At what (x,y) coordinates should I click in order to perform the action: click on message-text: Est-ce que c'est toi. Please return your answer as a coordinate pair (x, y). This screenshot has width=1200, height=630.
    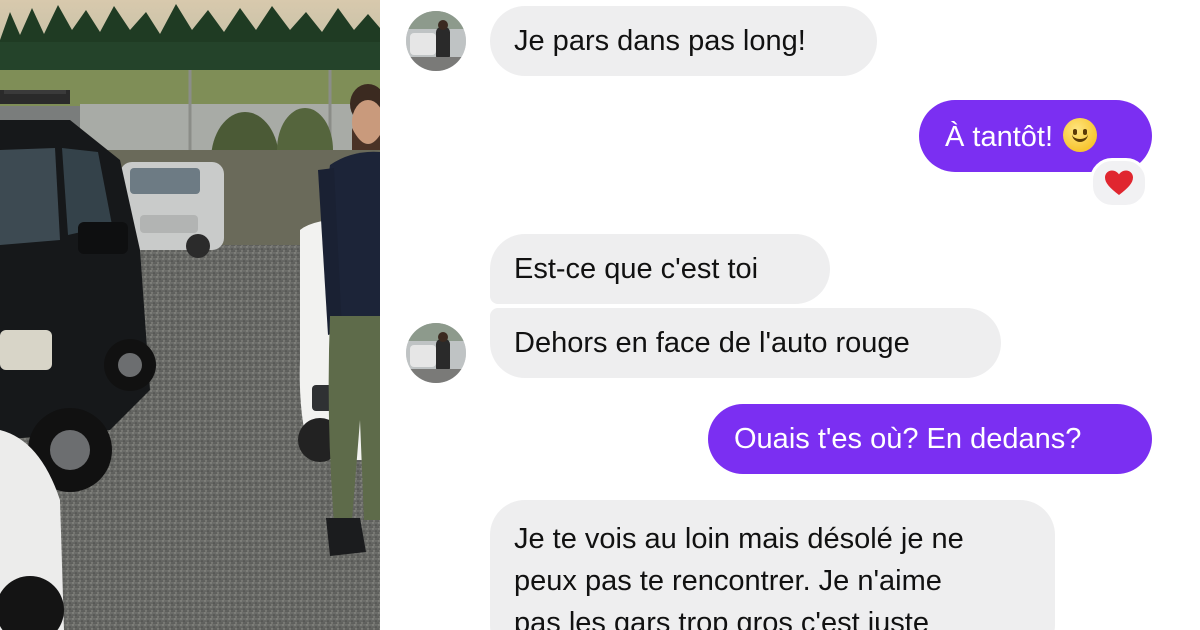
    Looking at the image, I should click on (636, 269).